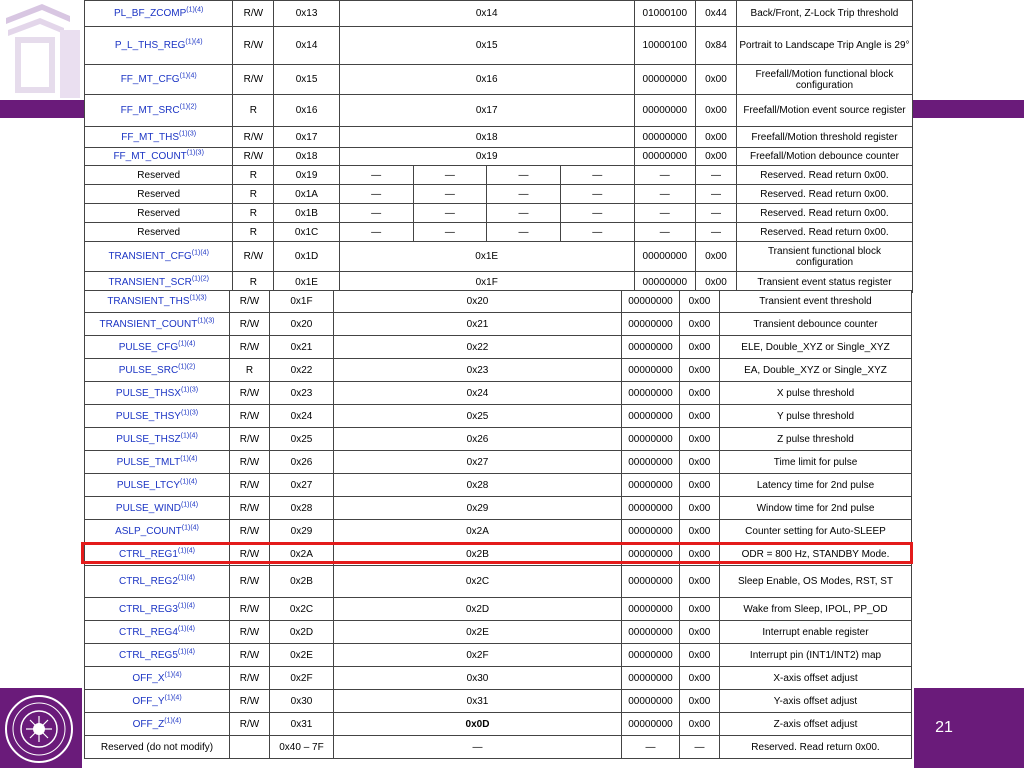  What do you see at coordinates (486, 13) in the screenshot?
I see `auto-increment-address: 0x14` at bounding box center [486, 13].